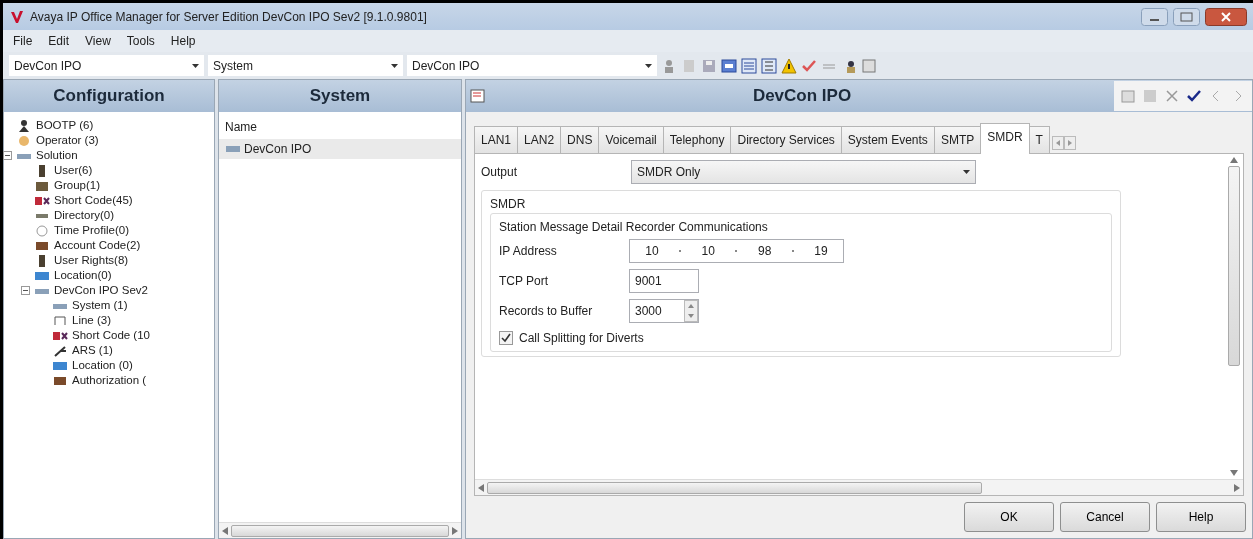 The image size is (1253, 539). Describe the element at coordinates (91, 320) in the screenshot. I see `tree-item: Line (3)` at that location.